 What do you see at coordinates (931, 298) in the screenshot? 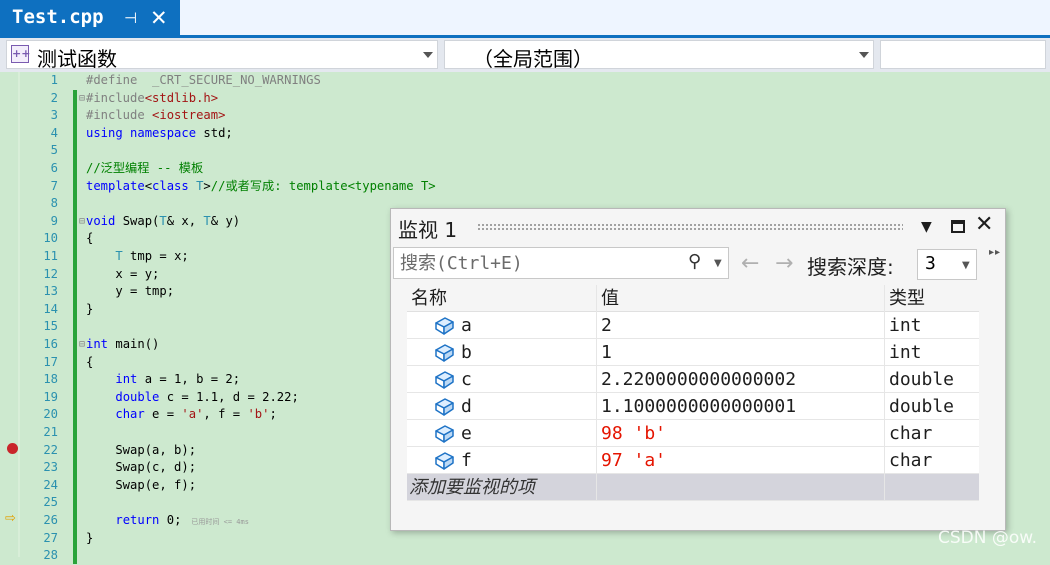
I see `column-header-type: 类型` at bounding box center [931, 298].